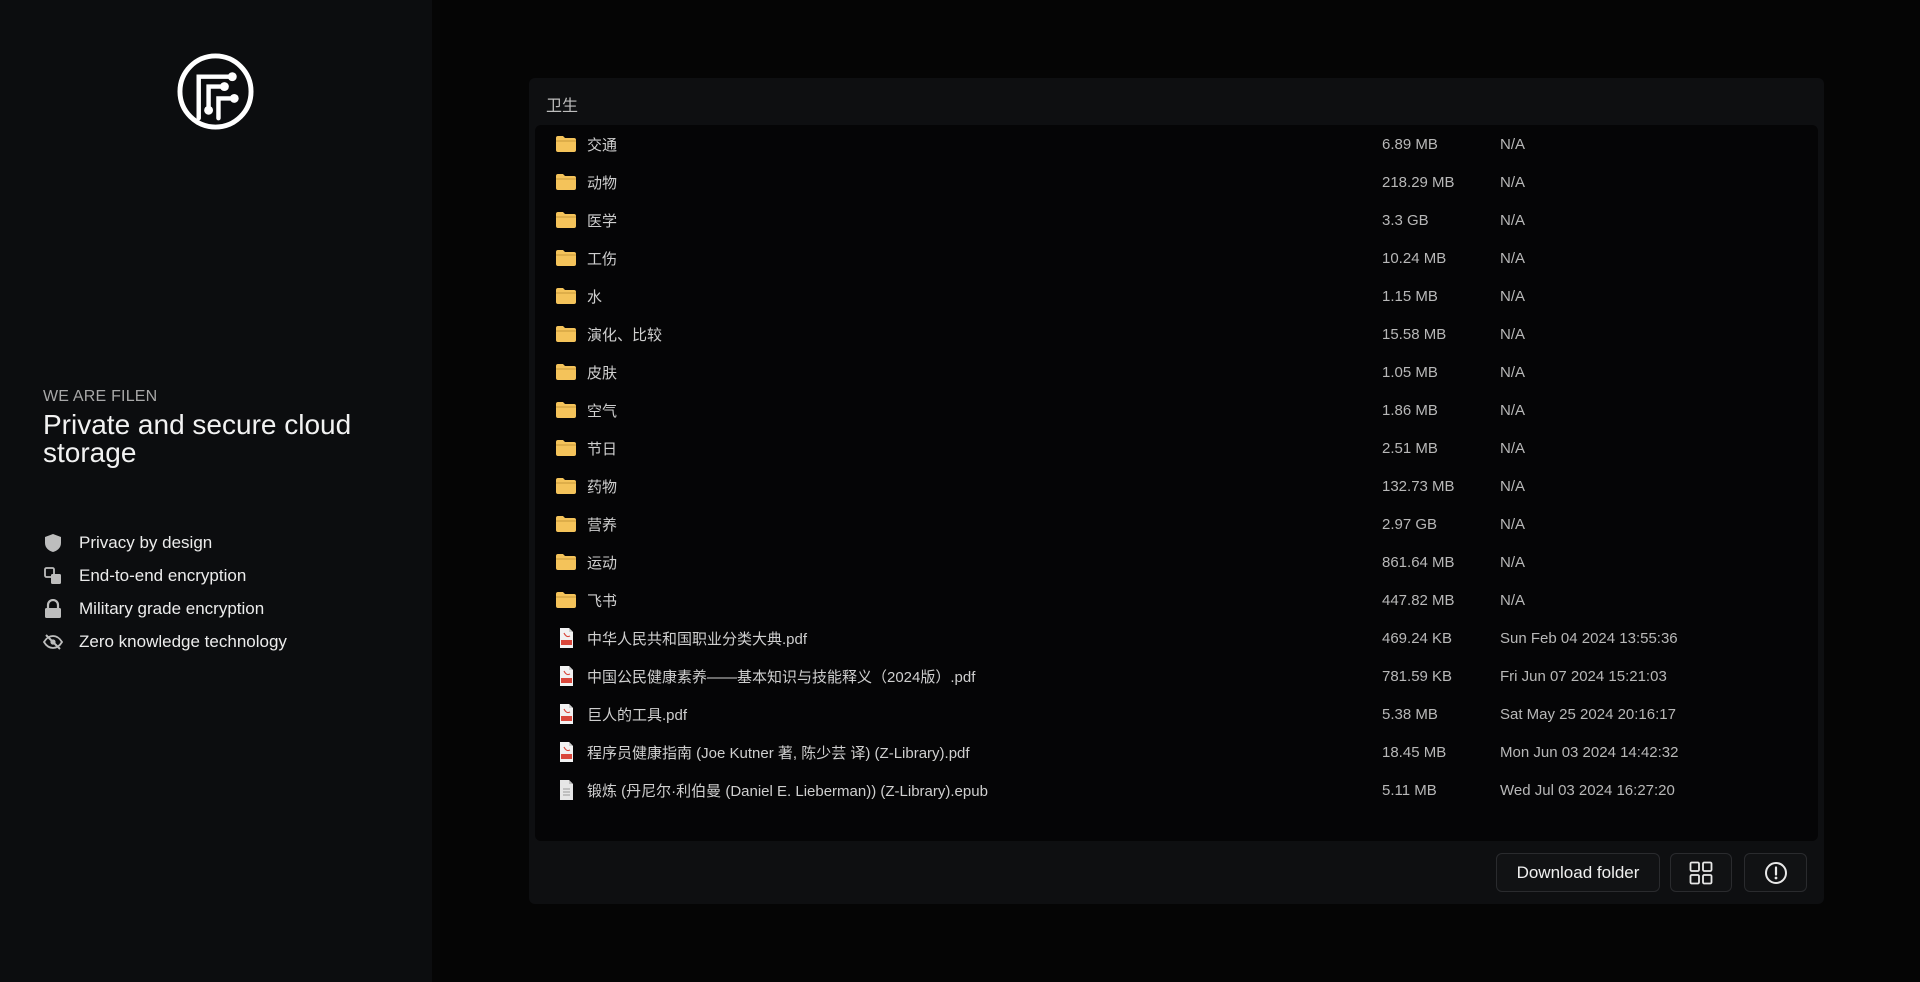 This screenshot has width=1920, height=982. Describe the element at coordinates (215, 91) in the screenshot. I see `filen-logo-icon` at that location.